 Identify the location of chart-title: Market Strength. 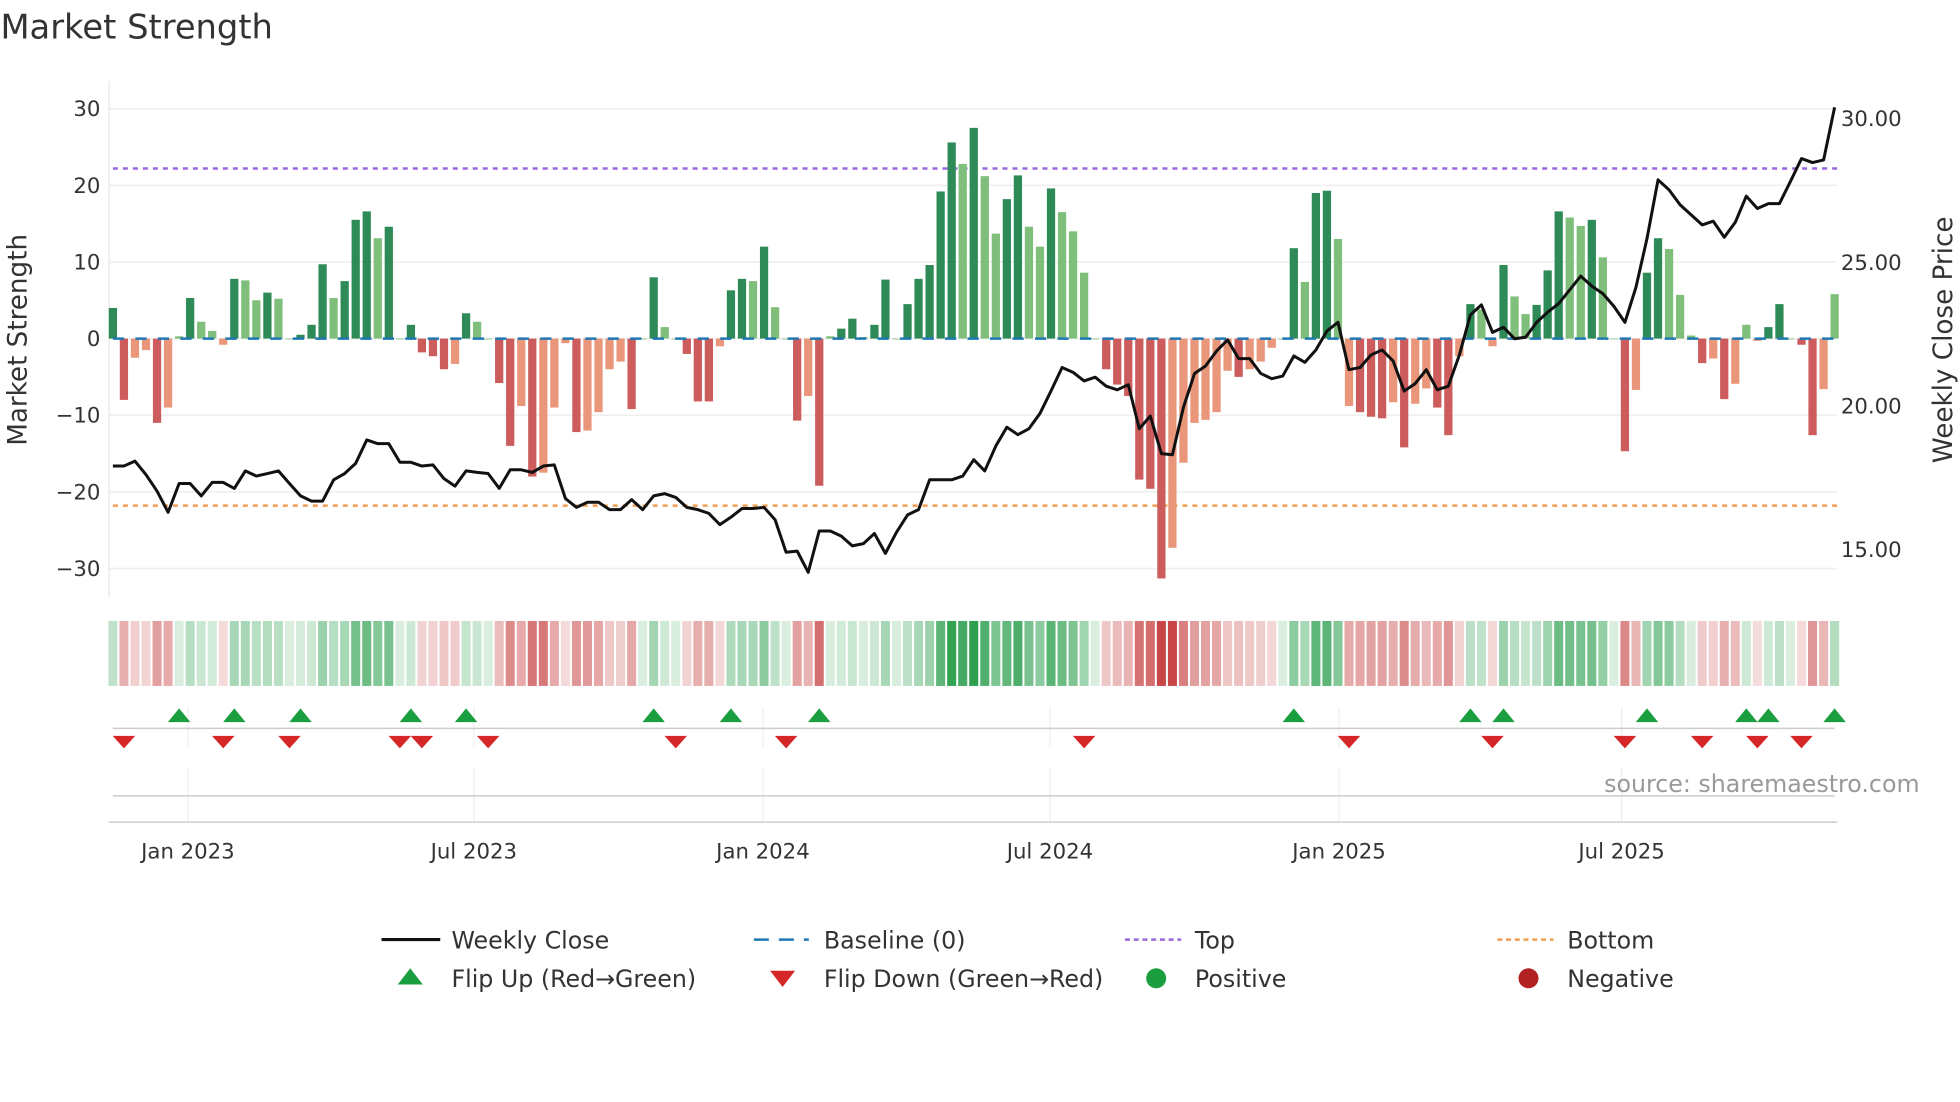
(136, 27).